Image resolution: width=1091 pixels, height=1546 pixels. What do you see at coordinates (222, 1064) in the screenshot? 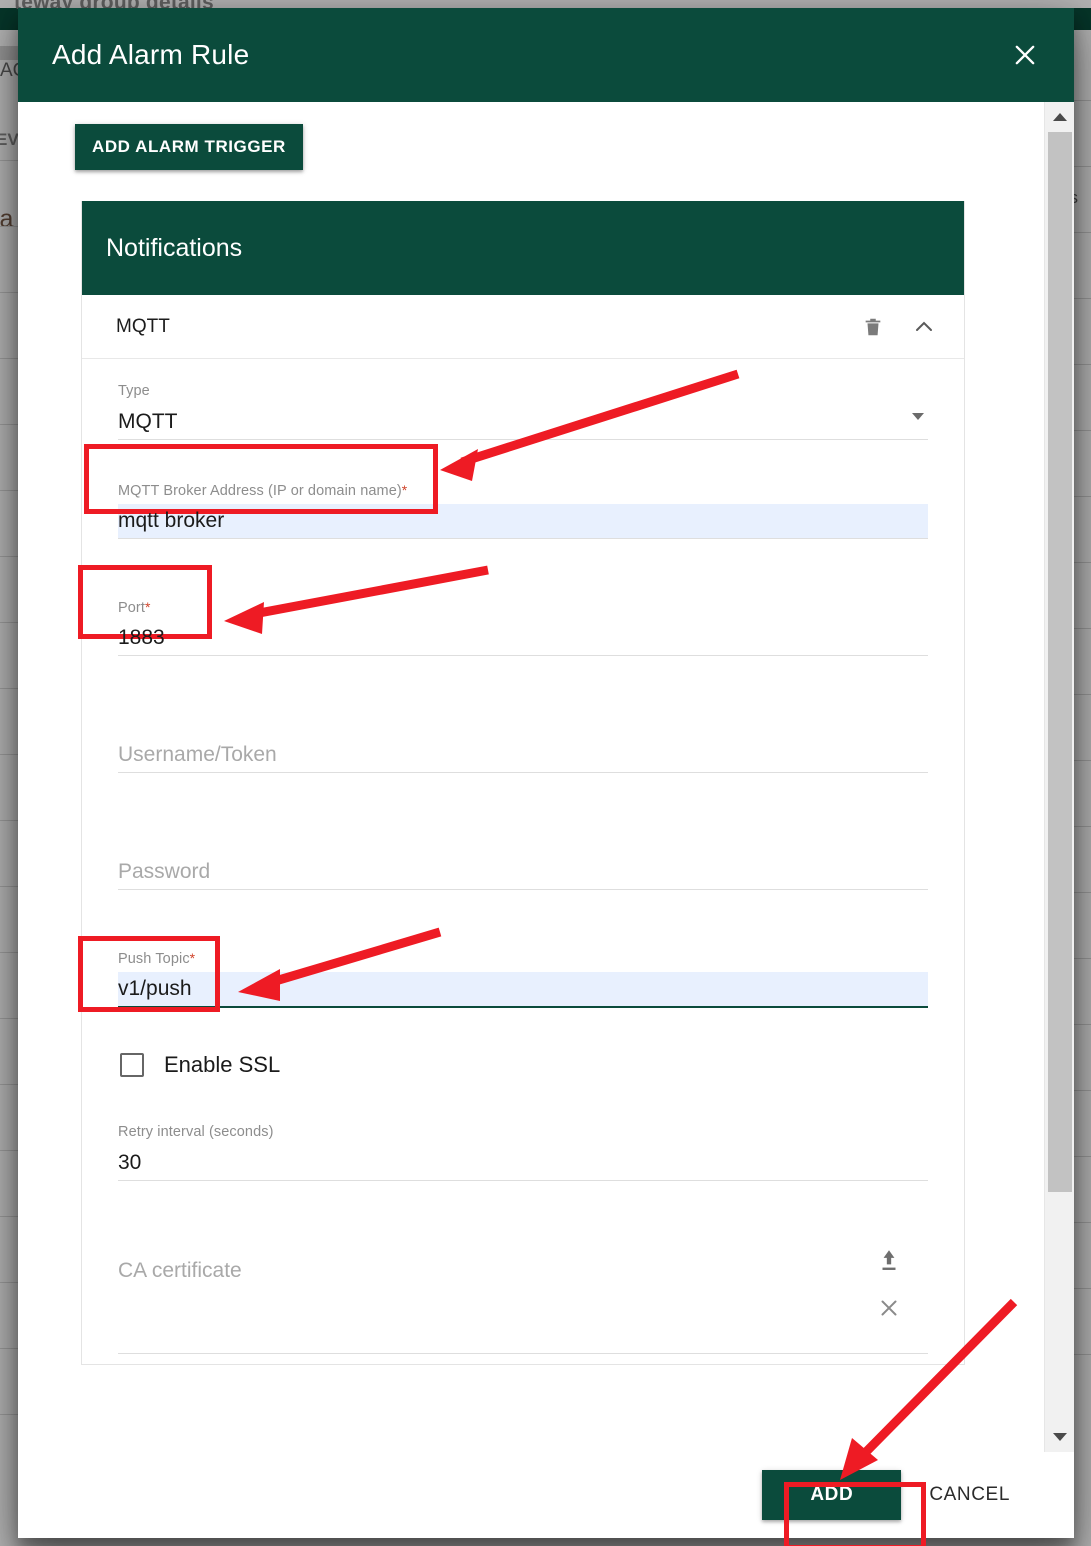
I see `enable-ssl-label: Enable SSL` at bounding box center [222, 1064].